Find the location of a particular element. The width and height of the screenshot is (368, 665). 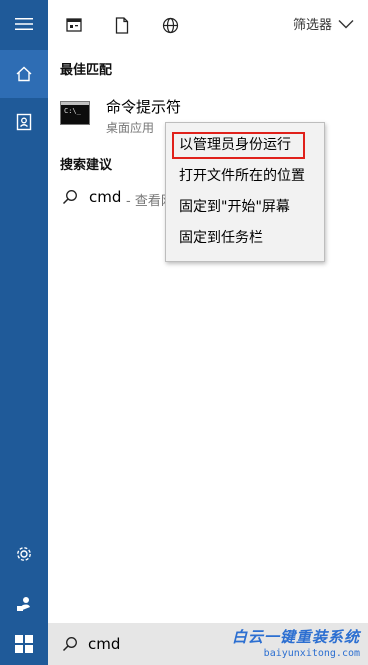

web-filter-icon is located at coordinates (170, 25).